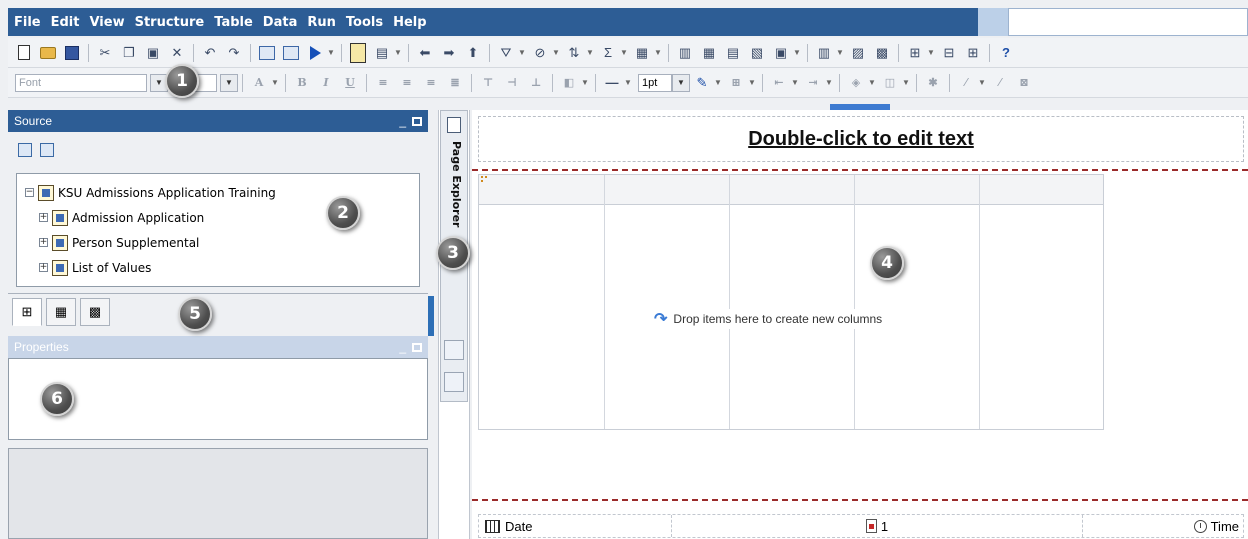 The height and width of the screenshot is (539, 1248). What do you see at coordinates (655, 82) in the screenshot?
I see `line-width-input: 1pt` at bounding box center [655, 82].